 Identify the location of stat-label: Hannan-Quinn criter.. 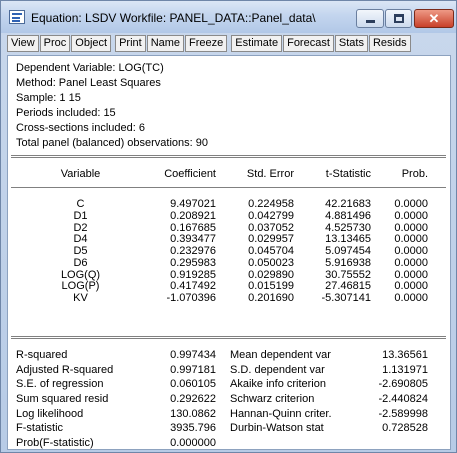
(281, 413).